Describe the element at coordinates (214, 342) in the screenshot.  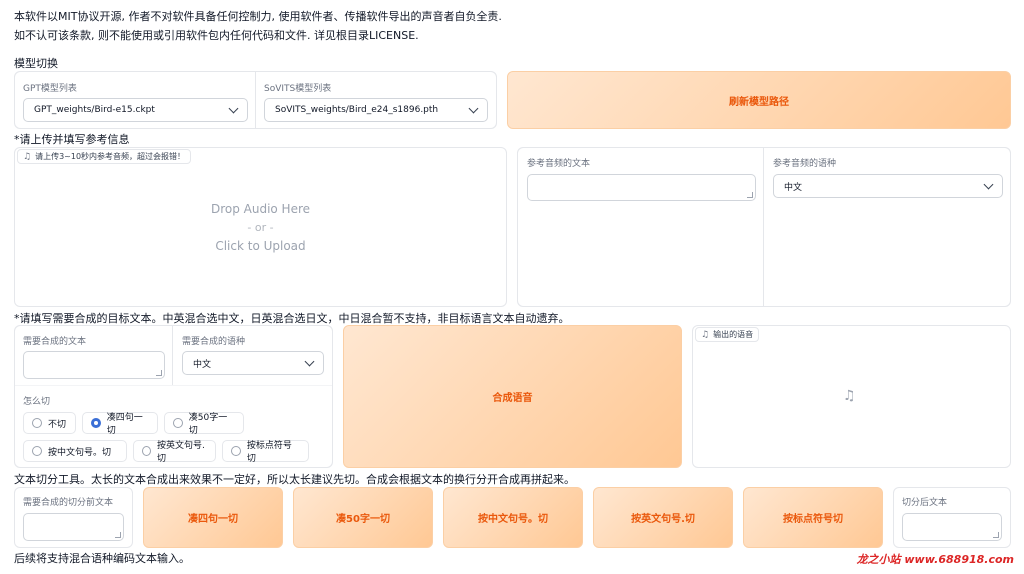
I see `synthesis-lang-label: 需要合成的语种` at that location.